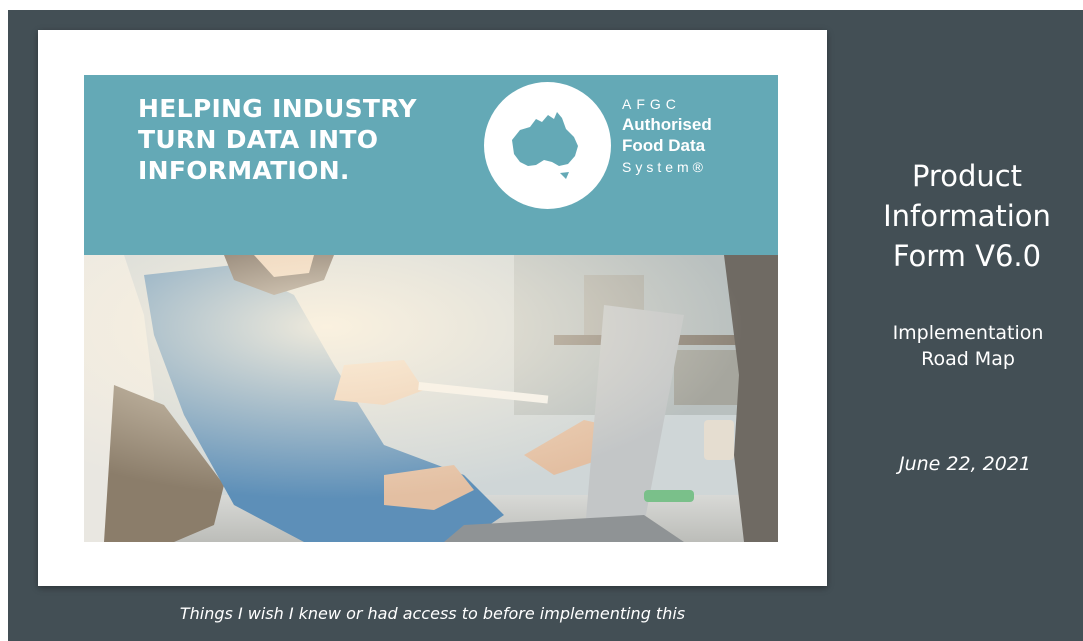 This screenshot has width=1083, height=641. I want to click on date-label: June 22, 2021, so click(965, 464).